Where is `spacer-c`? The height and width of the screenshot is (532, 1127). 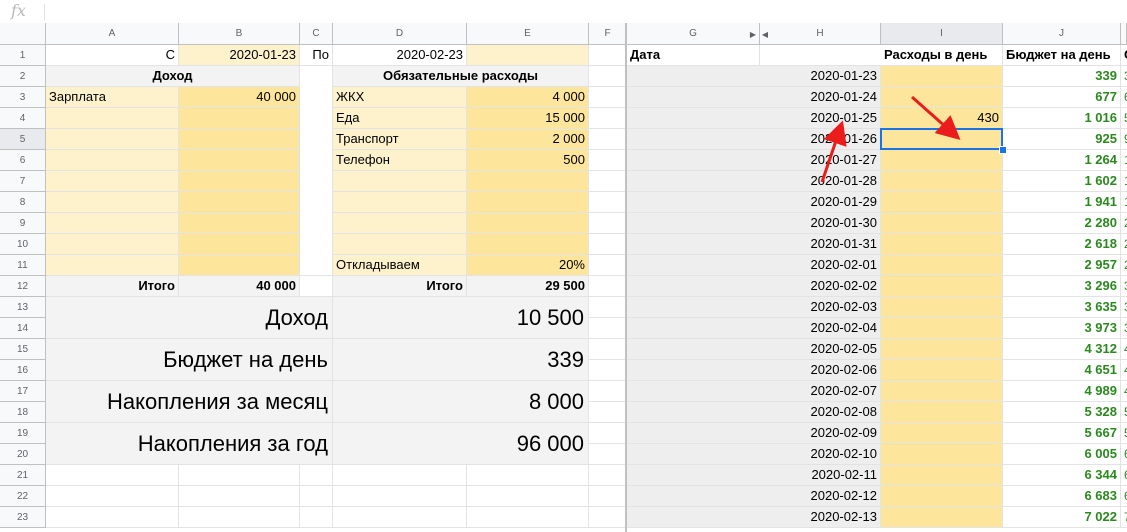
spacer-c is located at coordinates (316, 171).